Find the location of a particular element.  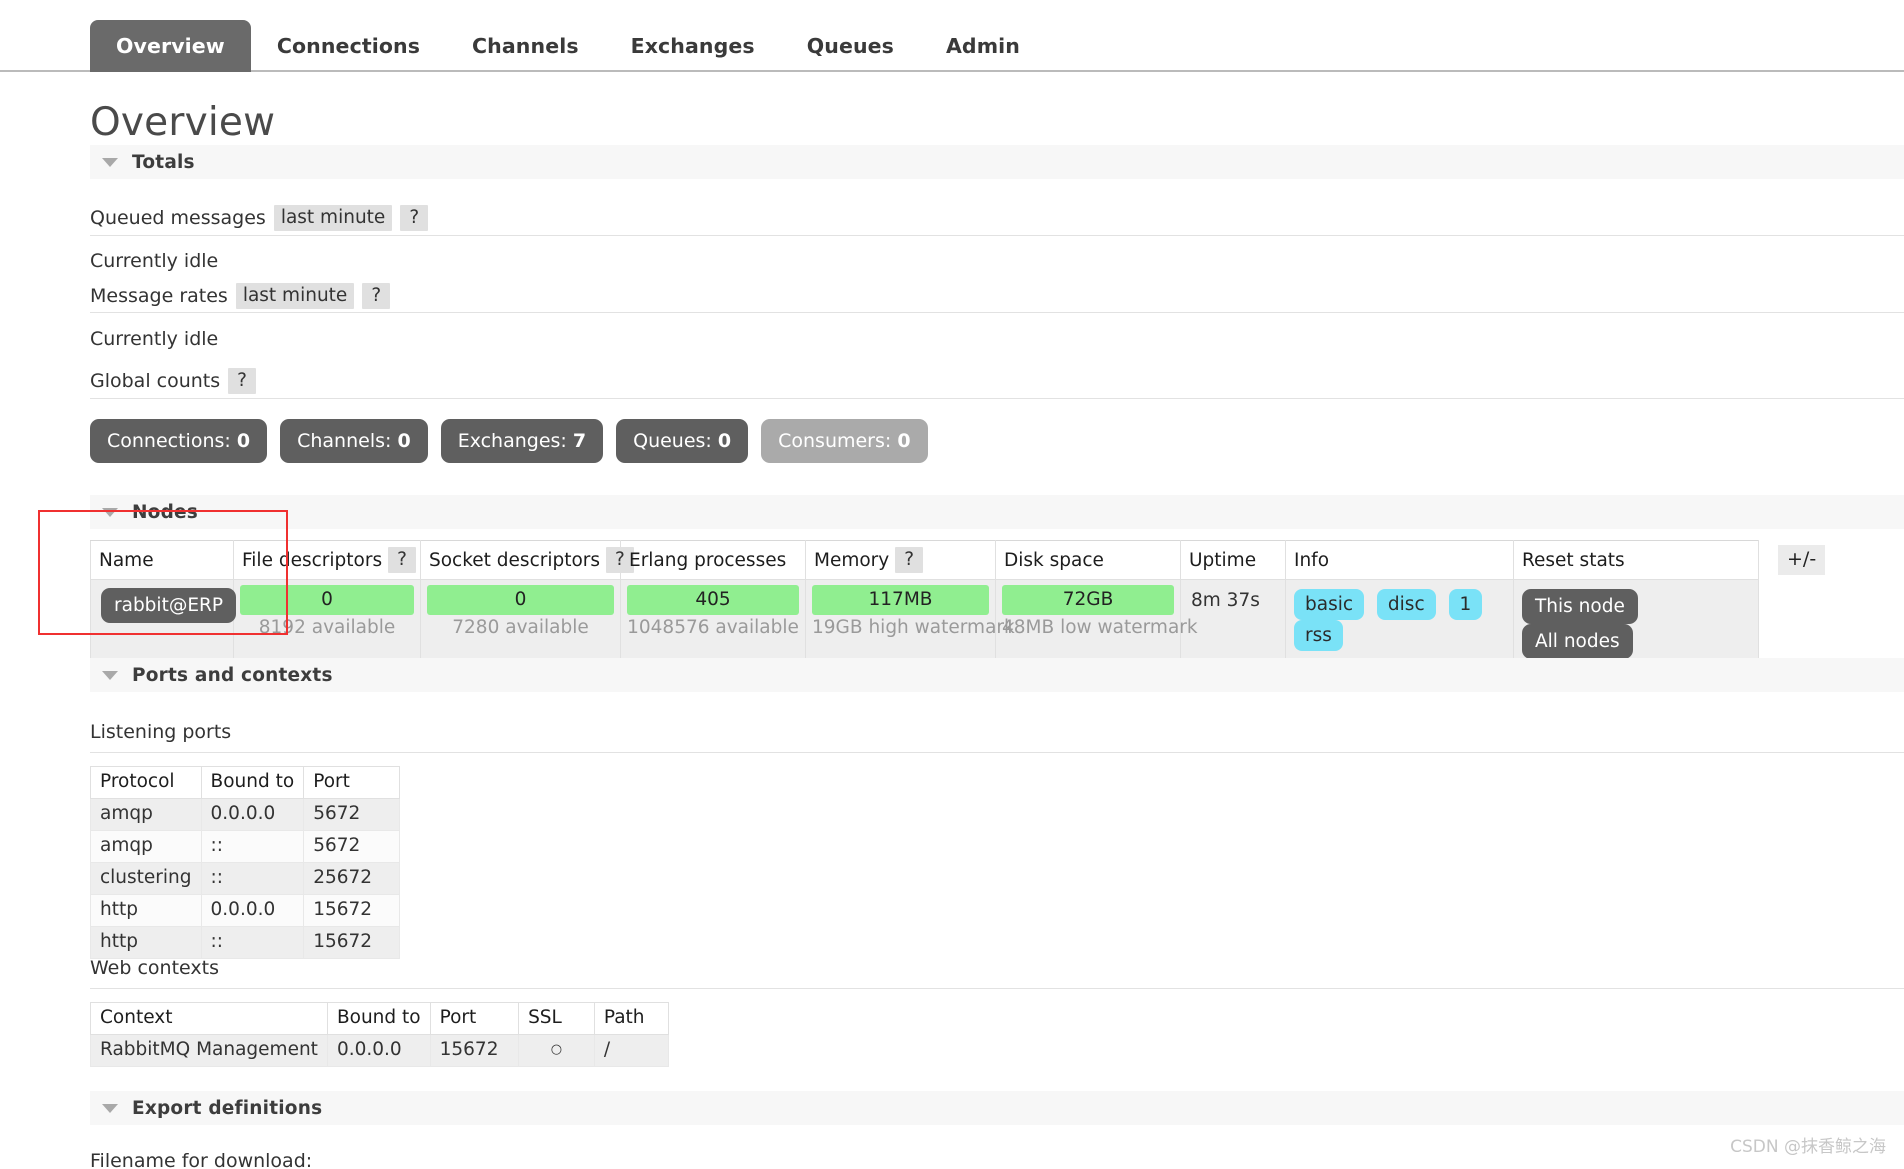

nodes-col-name: Name is located at coordinates (162, 560).